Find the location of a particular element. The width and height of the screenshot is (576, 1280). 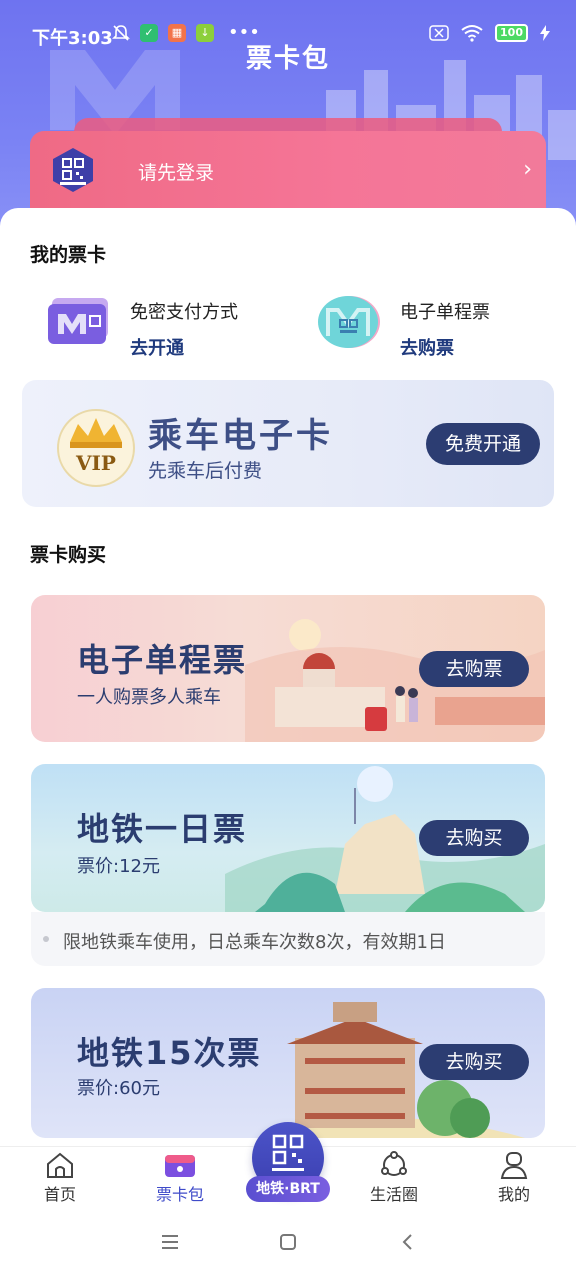

tab-metro-brt: 地铁·BRT is located at coordinates (288, 1166).